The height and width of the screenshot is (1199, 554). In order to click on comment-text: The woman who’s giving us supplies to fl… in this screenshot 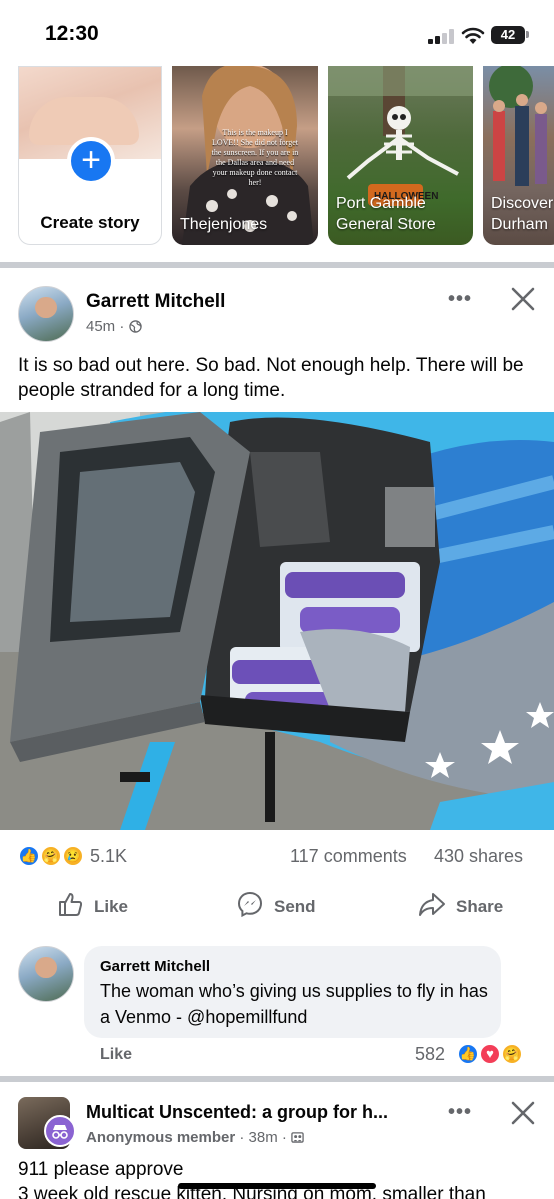, I will do `click(294, 1004)`.